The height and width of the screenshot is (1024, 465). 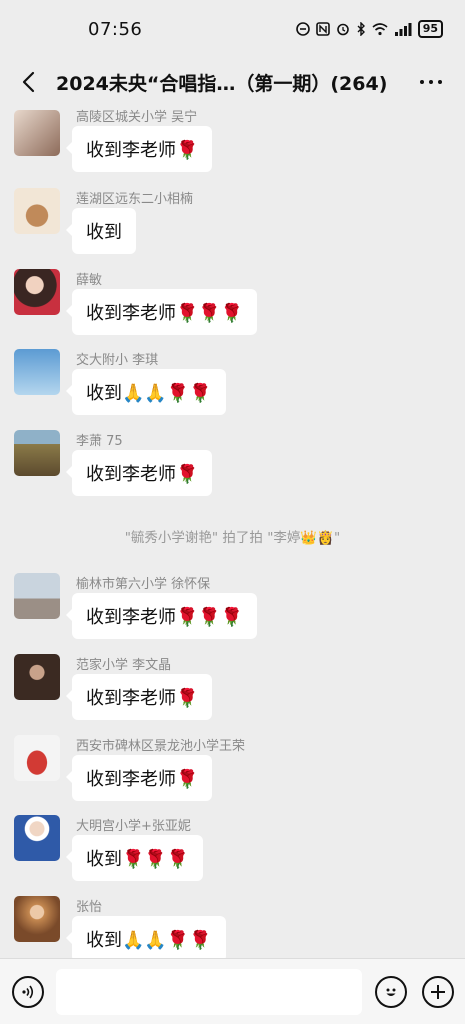 I want to click on sender-name: 薛敏, so click(x=89, y=280).